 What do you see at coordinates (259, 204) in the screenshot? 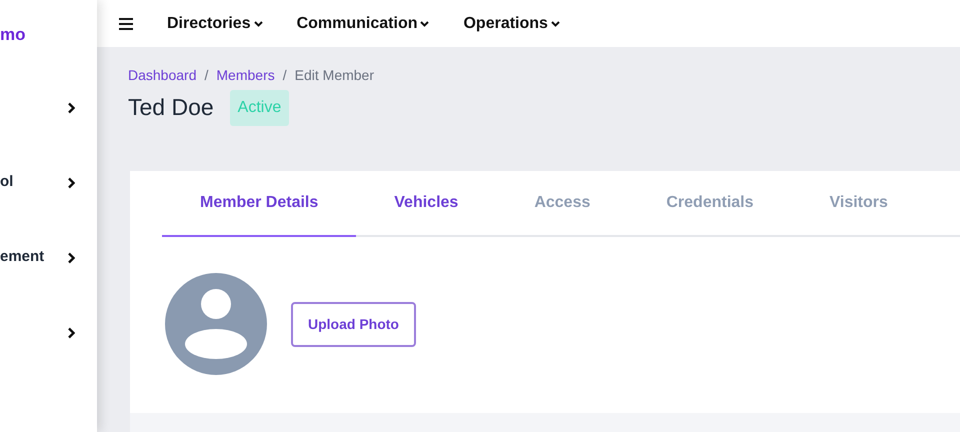
I see `tab: Member Details` at bounding box center [259, 204].